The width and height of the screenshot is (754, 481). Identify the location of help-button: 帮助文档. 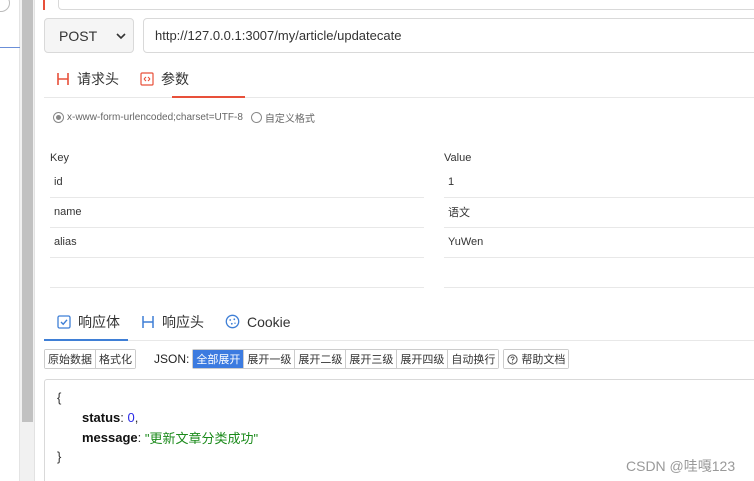
(536, 359).